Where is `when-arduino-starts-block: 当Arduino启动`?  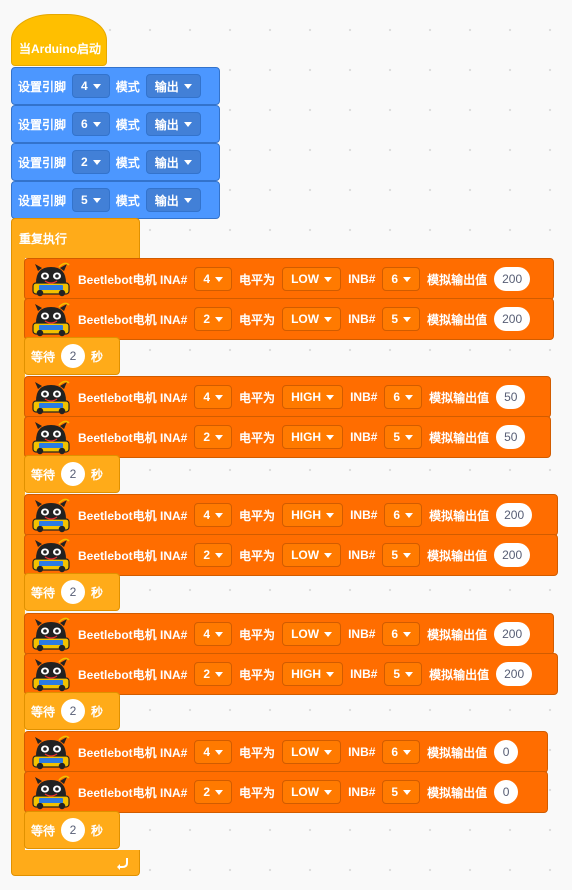
when-arduino-starts-block: 当Arduino启动 is located at coordinates (59, 40).